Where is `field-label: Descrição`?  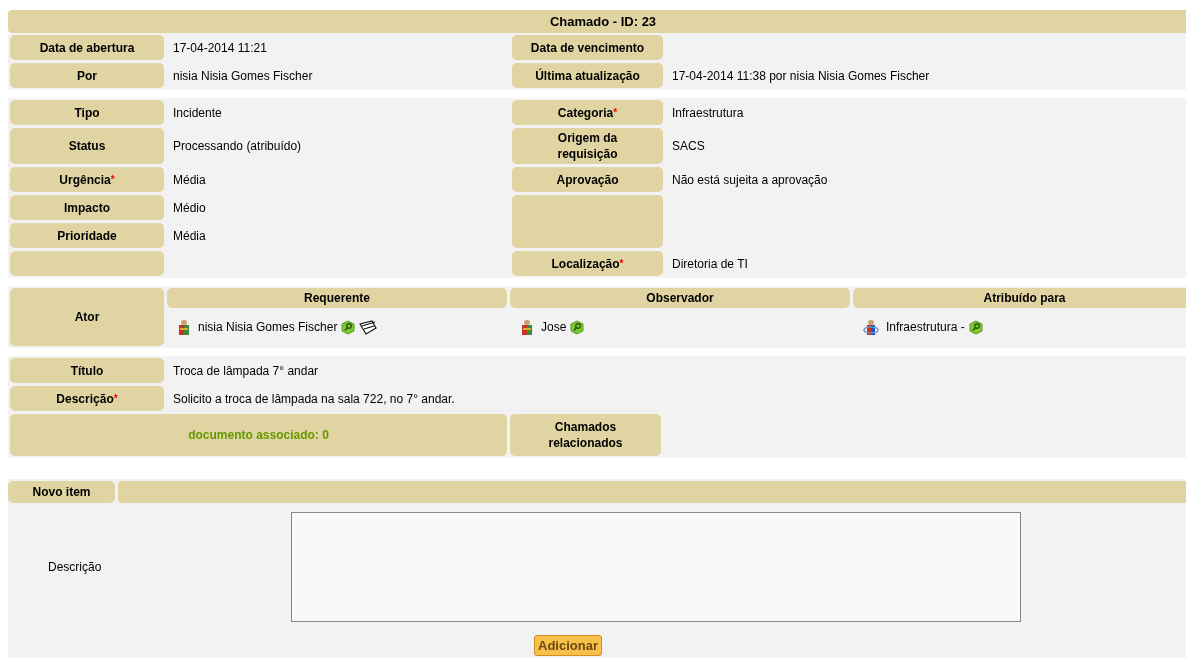 field-label: Descrição is located at coordinates (75, 567).